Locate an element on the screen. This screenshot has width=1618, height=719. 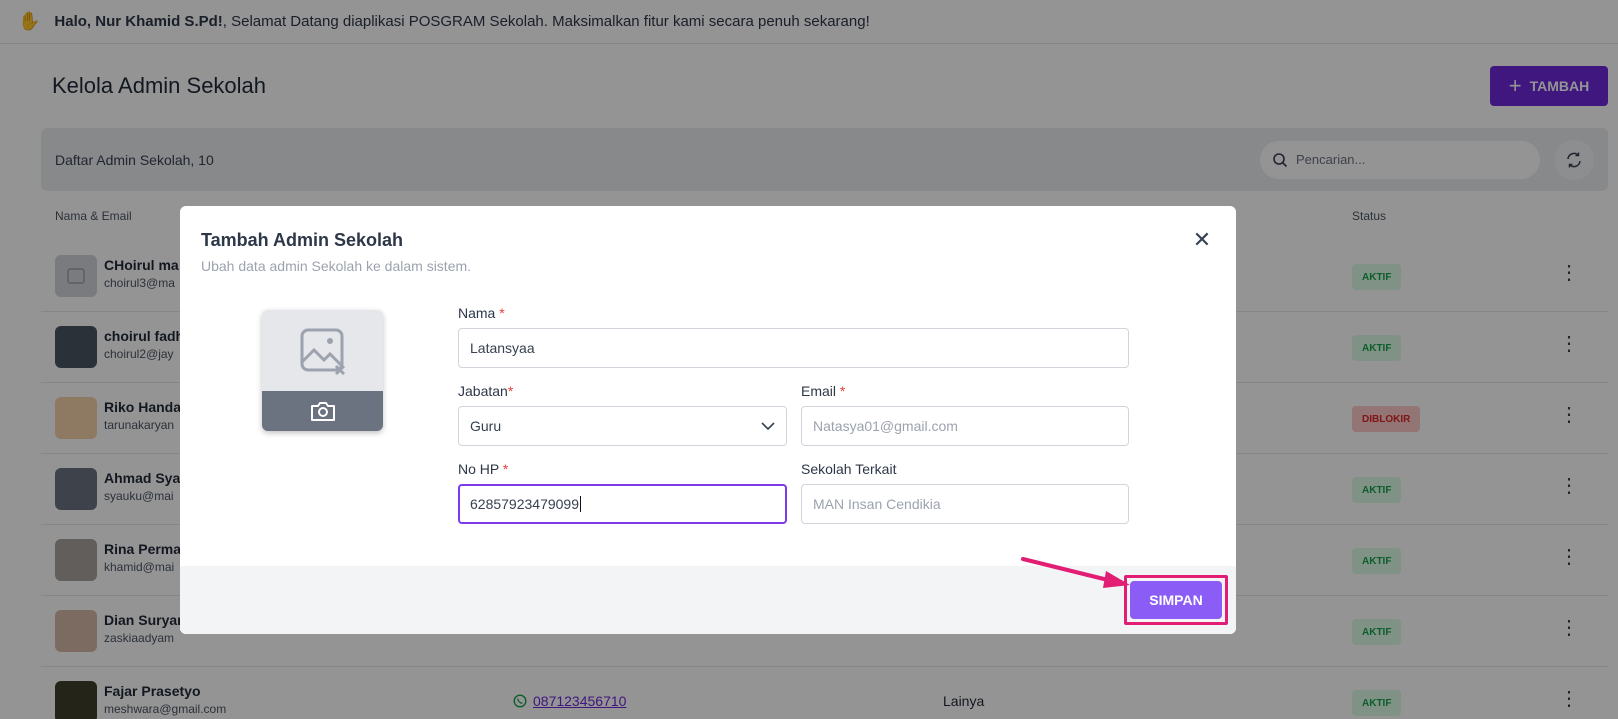
no-hp-label: No HP * is located at coordinates (483, 469).